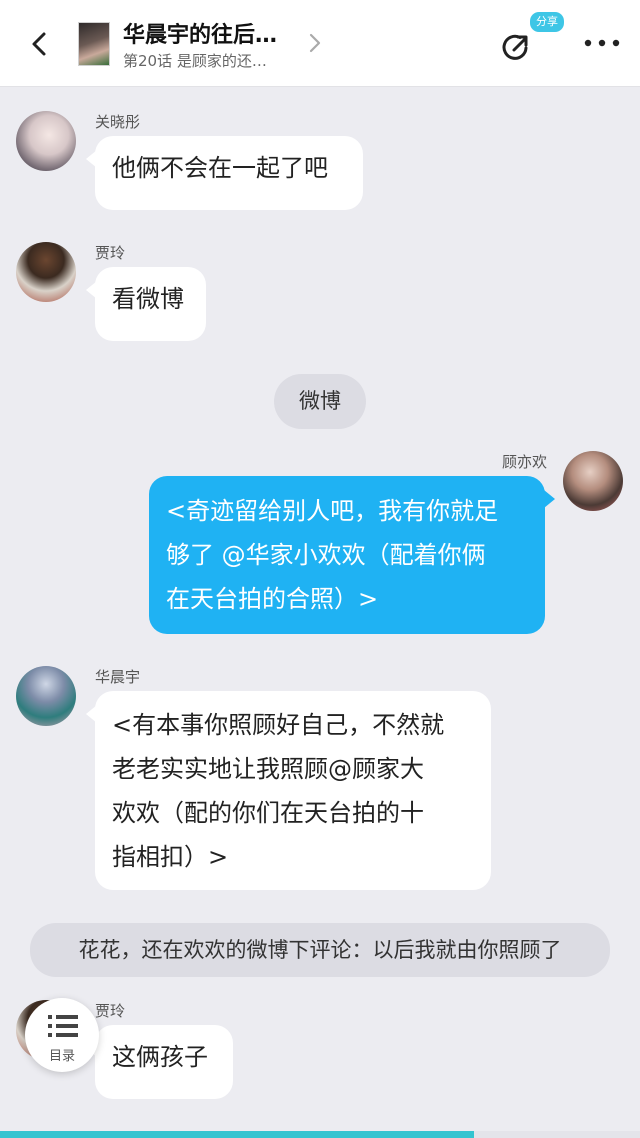 The image size is (640, 1138). Describe the element at coordinates (602, 43) in the screenshot. I see `more-options-icon` at that location.